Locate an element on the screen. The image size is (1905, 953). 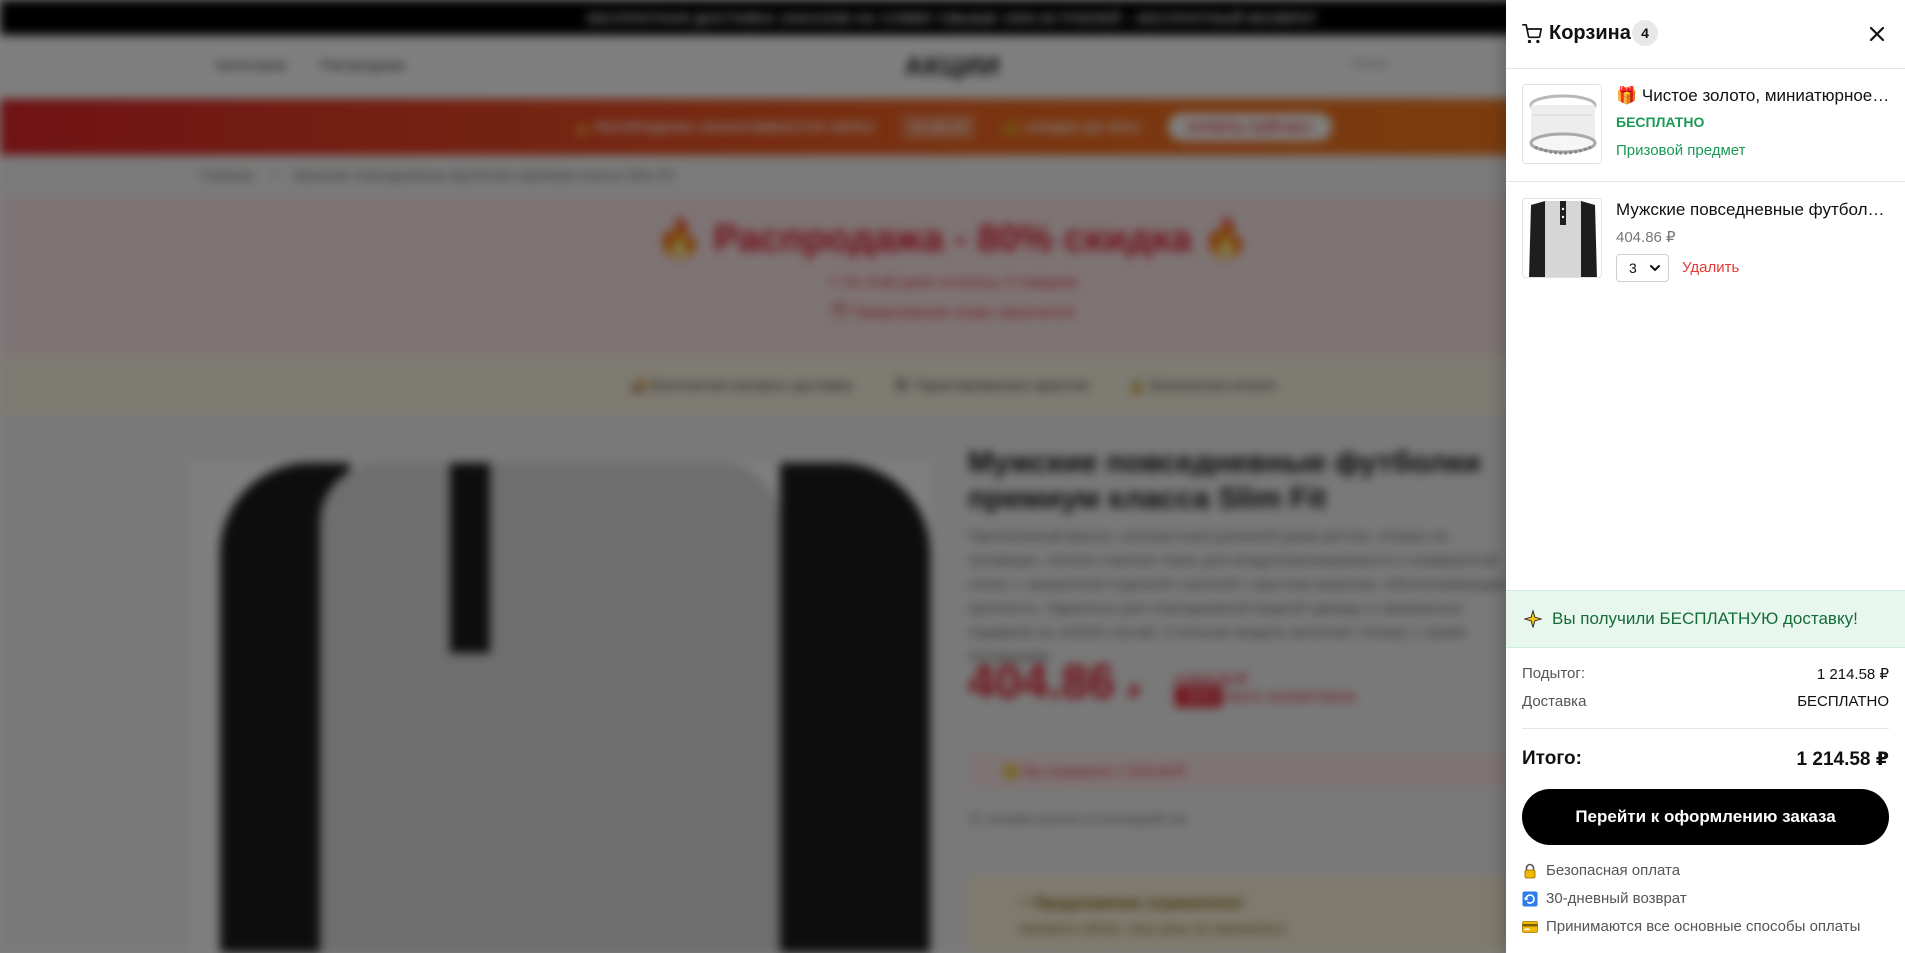
trust-item-secure: Безопасная оплата is located at coordinates (1601, 870).